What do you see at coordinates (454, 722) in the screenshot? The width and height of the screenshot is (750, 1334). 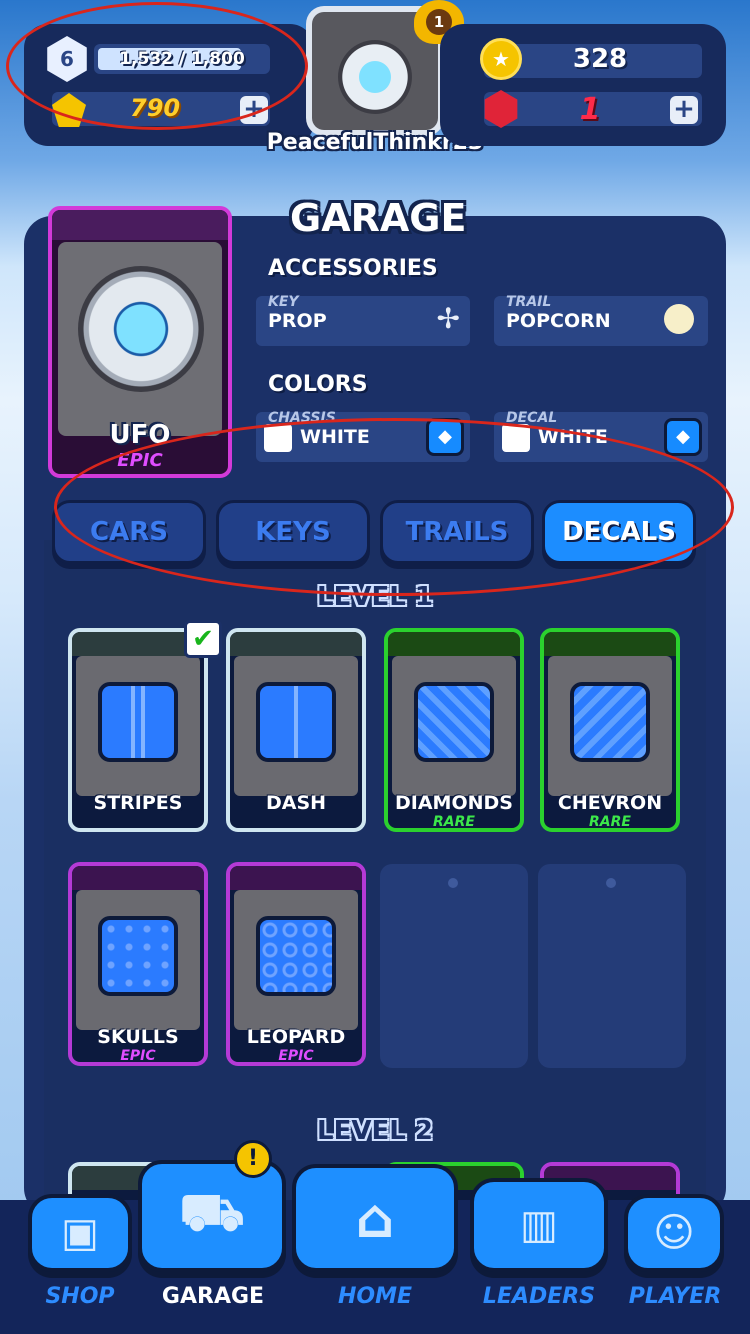 I see `diamonds-decal-icon` at bounding box center [454, 722].